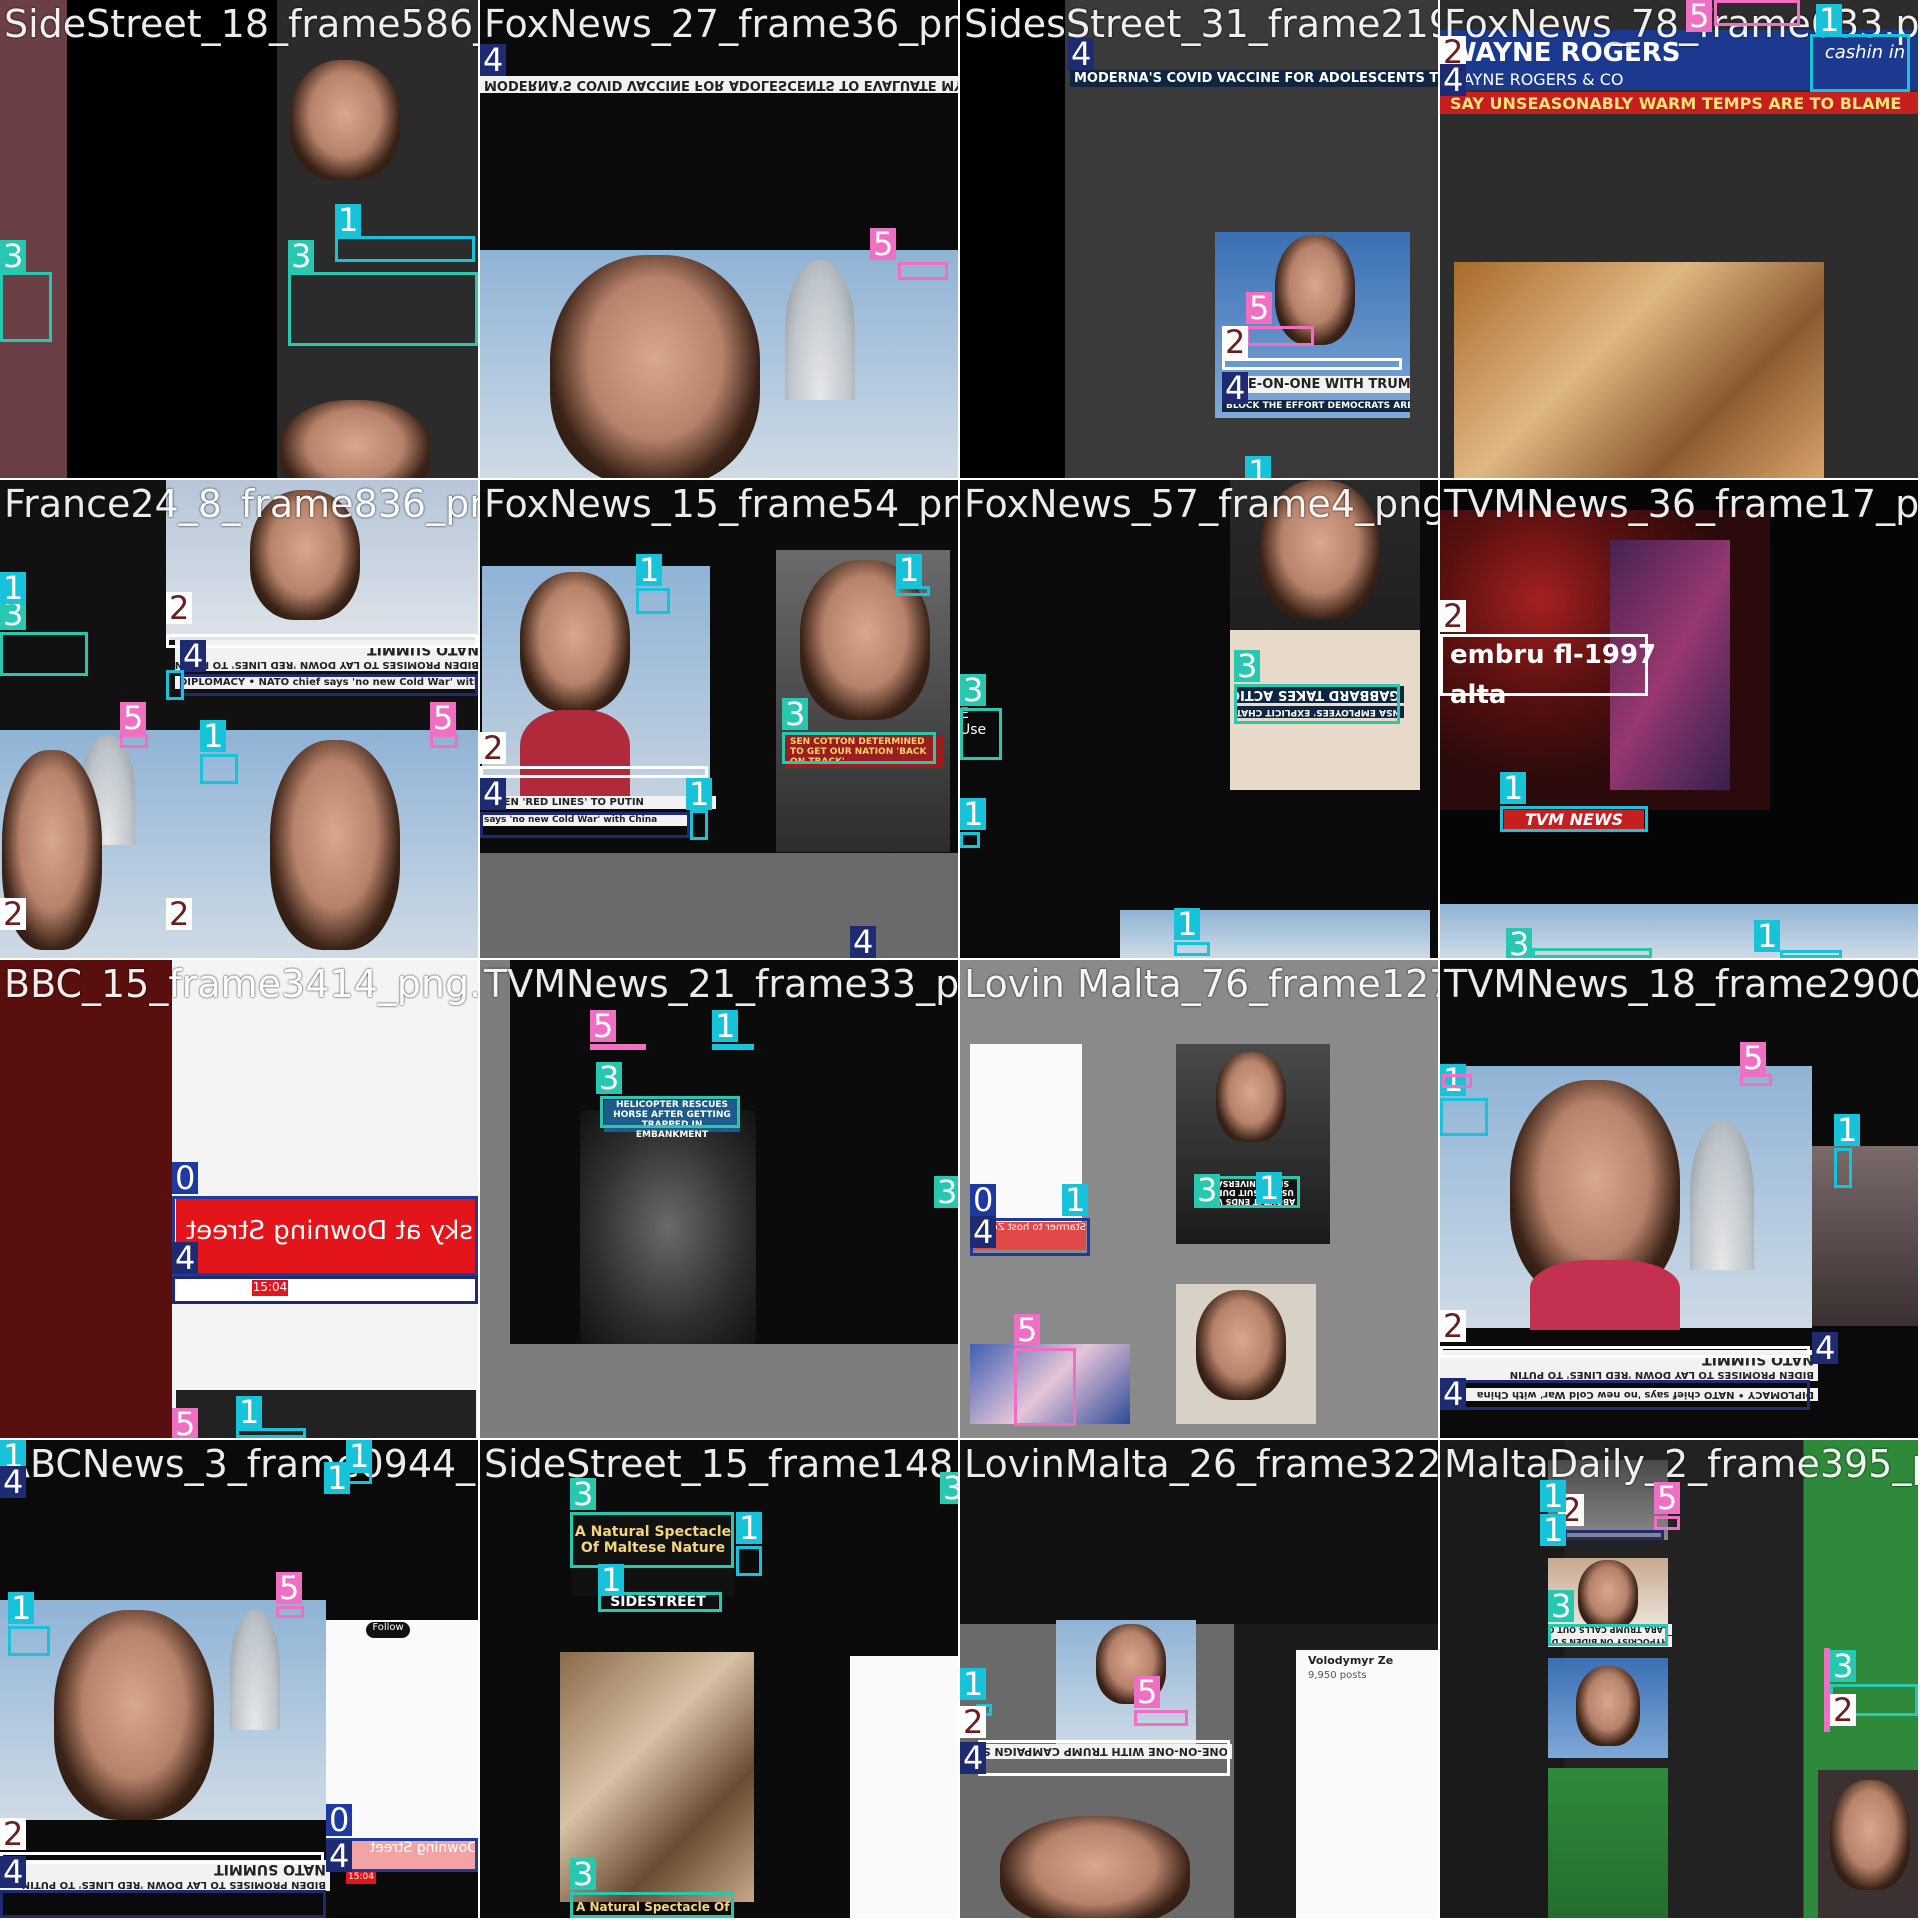  I want to click on tile-title: TVMNews_36_frame17_png., so click(1681, 504).